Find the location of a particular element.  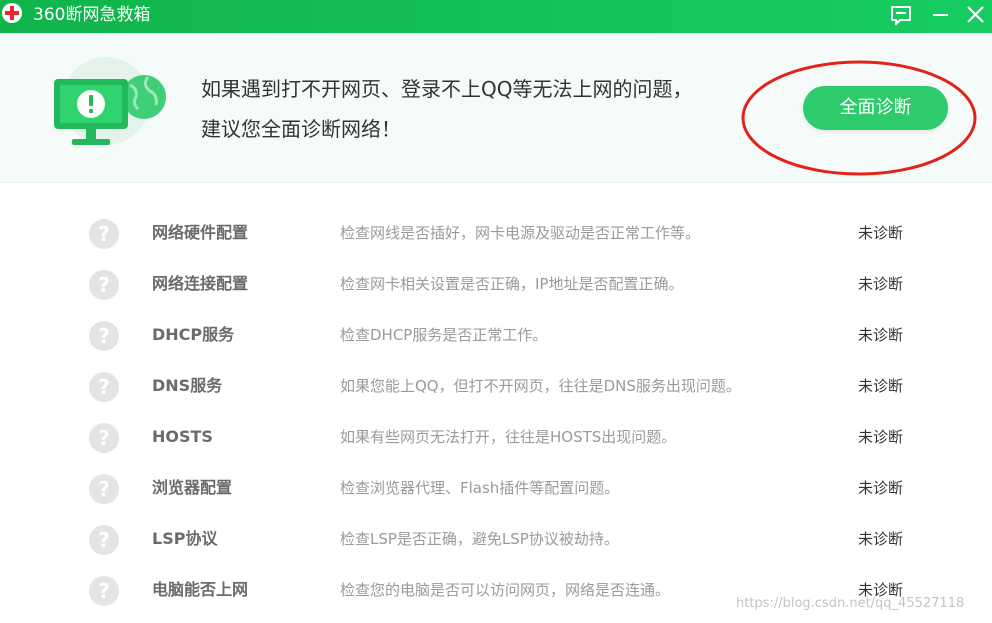

close-button is located at coordinates (976, 15).